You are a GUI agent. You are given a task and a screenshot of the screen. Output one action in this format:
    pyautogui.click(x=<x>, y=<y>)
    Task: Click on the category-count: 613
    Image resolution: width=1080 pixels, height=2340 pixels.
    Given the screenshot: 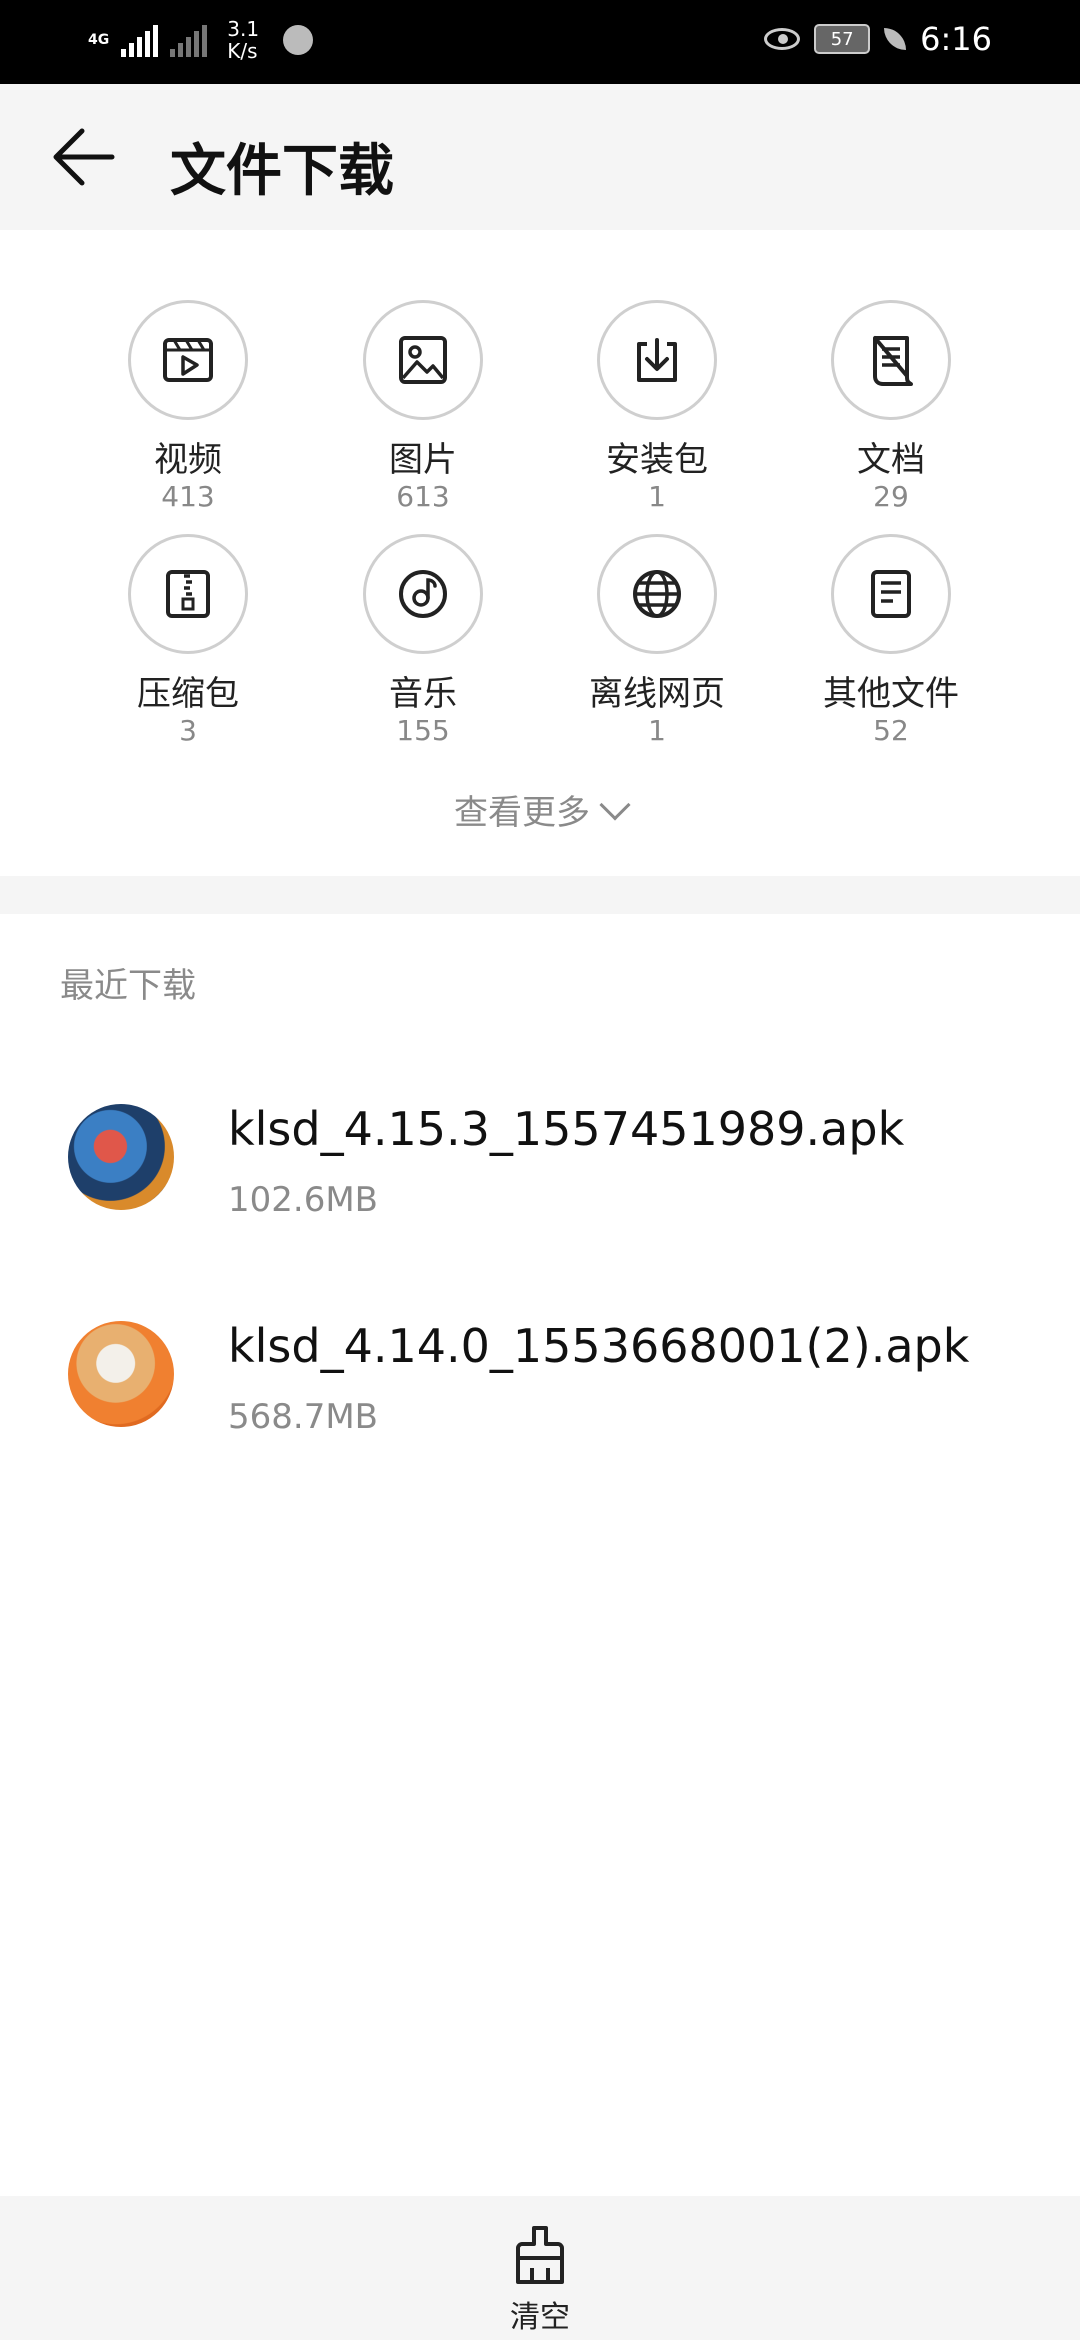 What is the action you would take?
    pyautogui.click(x=423, y=496)
    